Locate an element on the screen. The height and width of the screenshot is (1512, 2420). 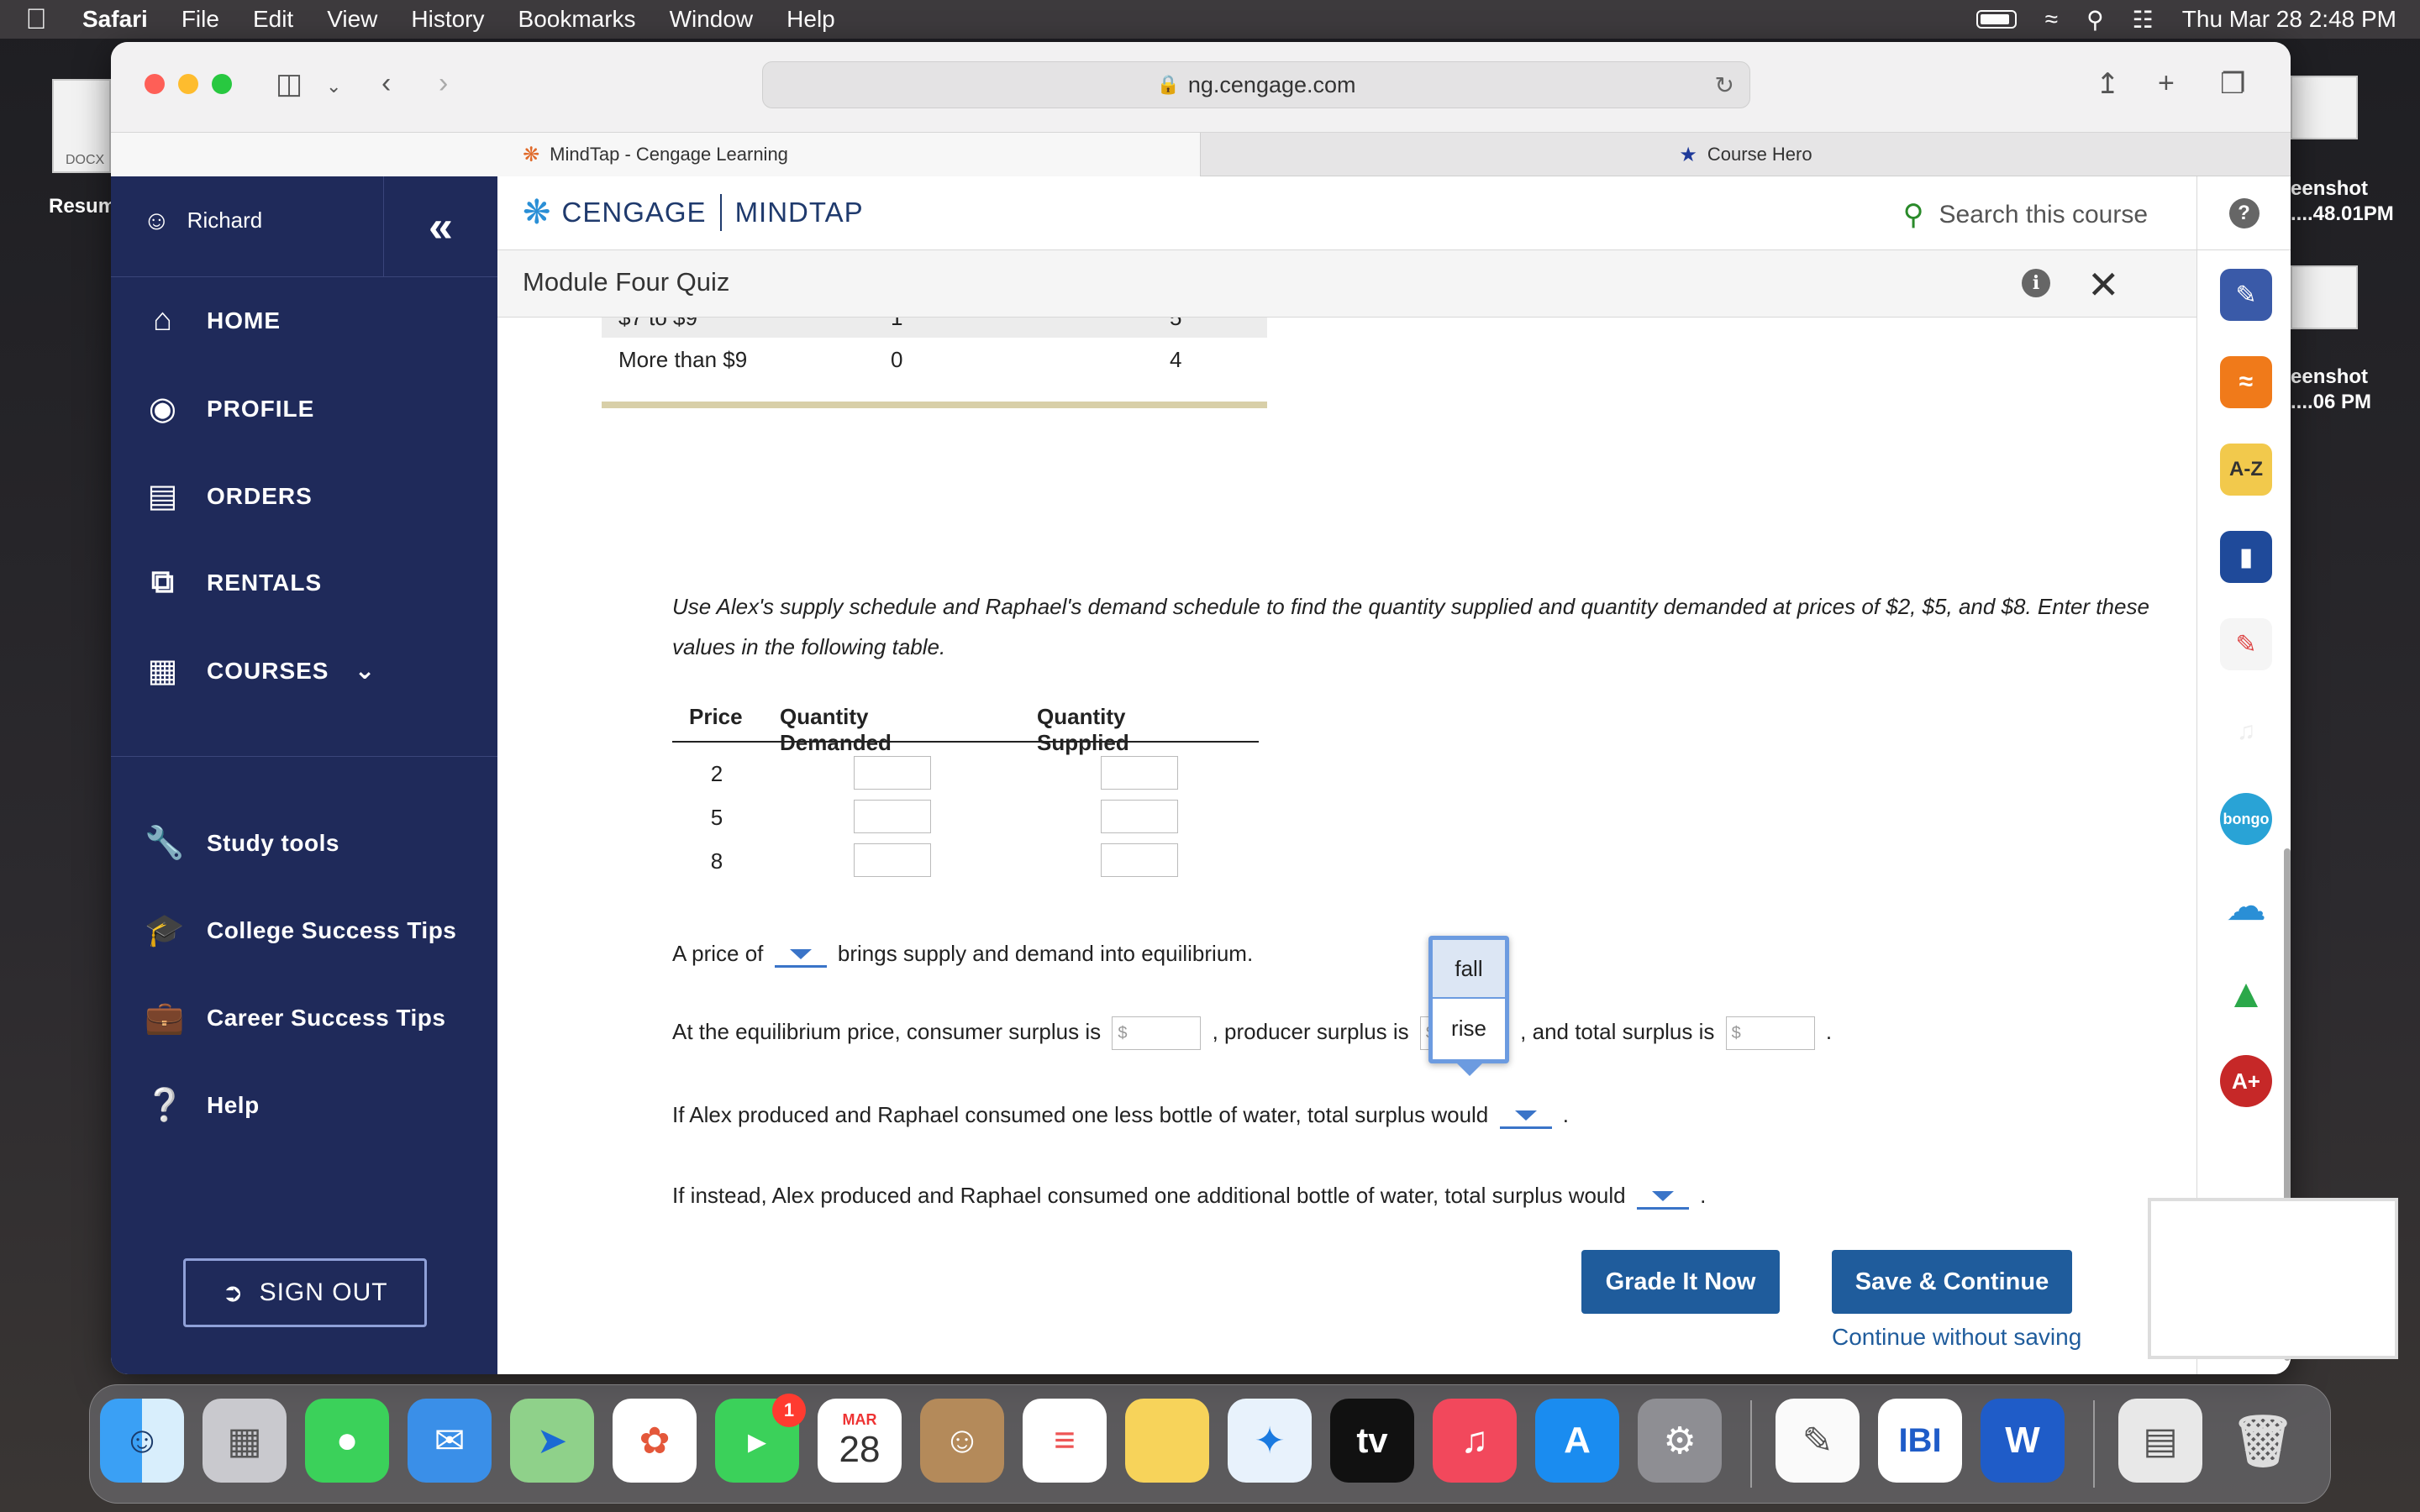
tab-overview-icon: ❐ is located at coordinates (2232, 84).